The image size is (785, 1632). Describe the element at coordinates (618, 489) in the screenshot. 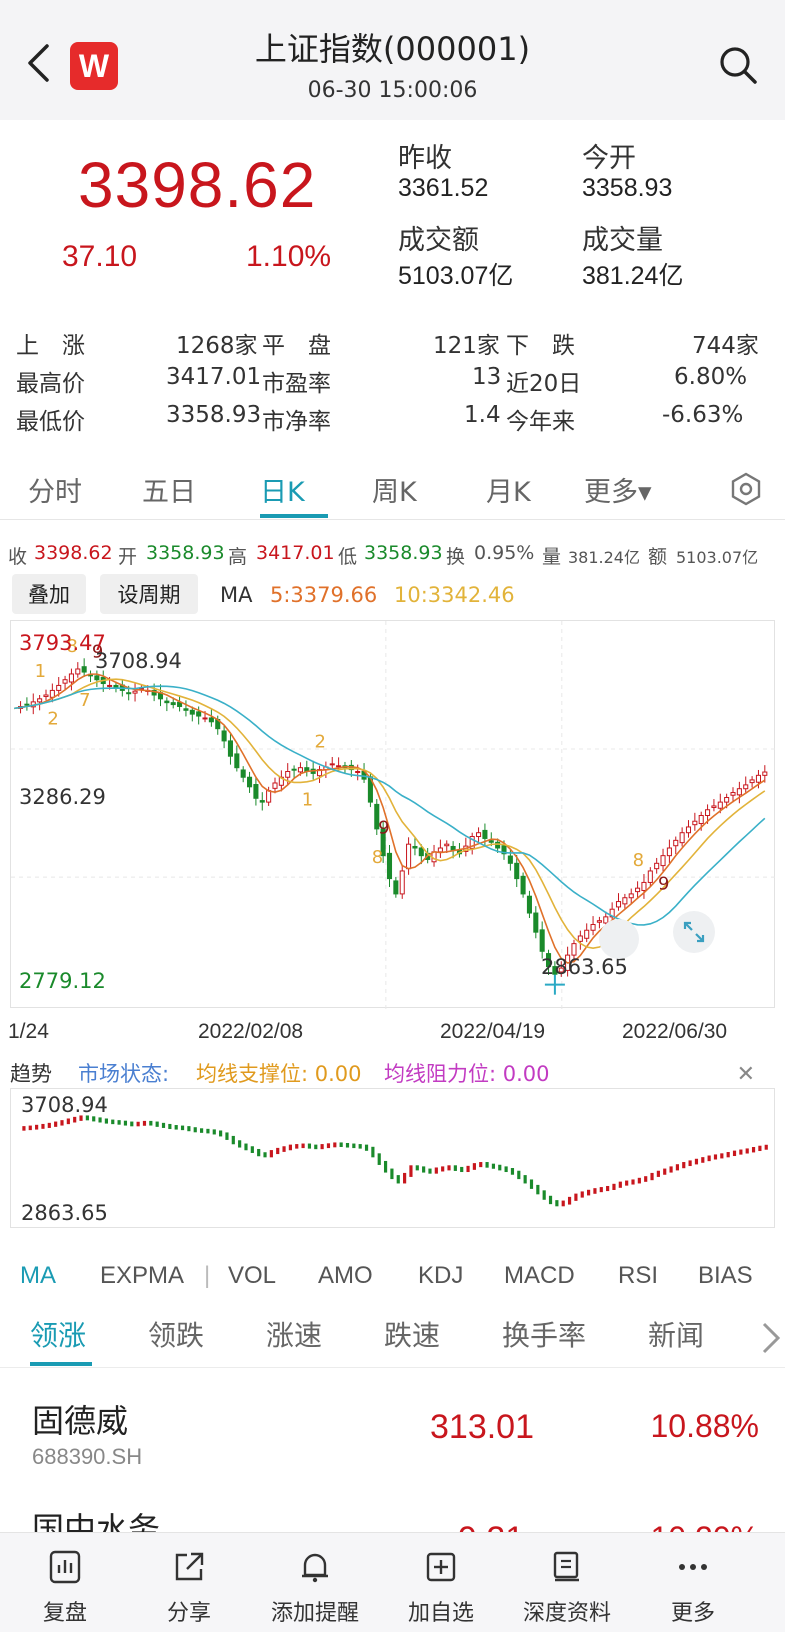

I see `tab-more: 更多▾` at that location.